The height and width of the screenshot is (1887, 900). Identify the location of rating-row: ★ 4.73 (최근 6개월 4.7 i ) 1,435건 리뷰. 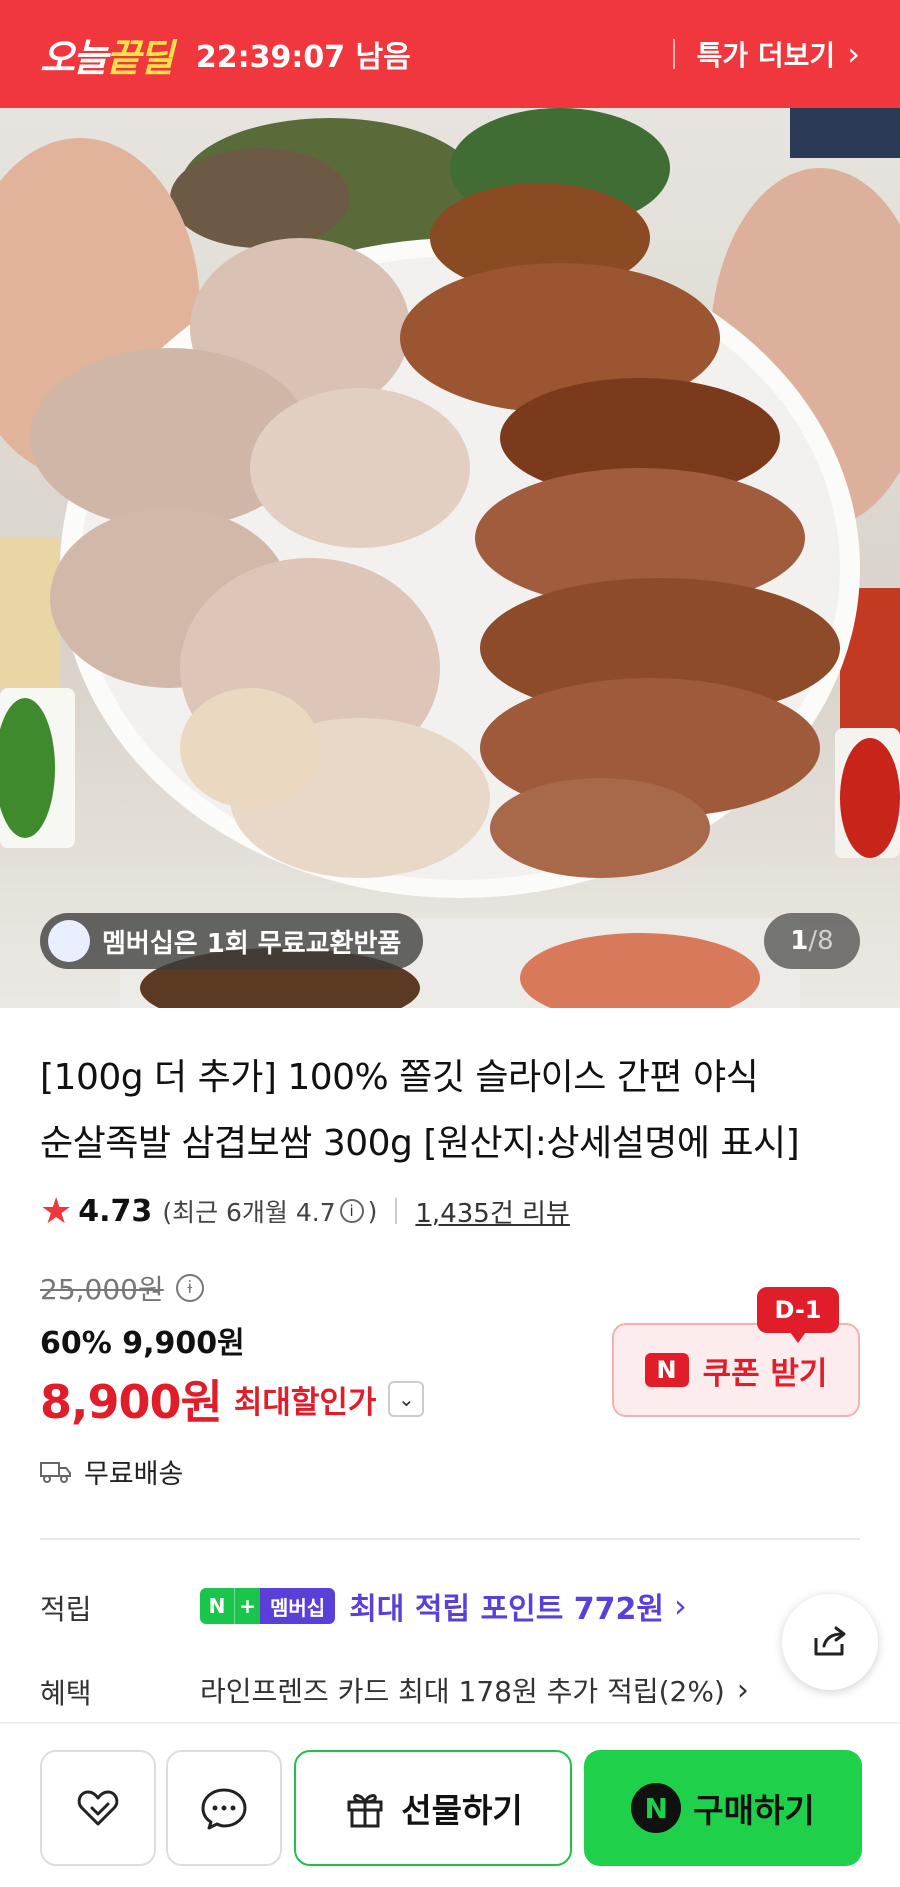
(305, 1211).